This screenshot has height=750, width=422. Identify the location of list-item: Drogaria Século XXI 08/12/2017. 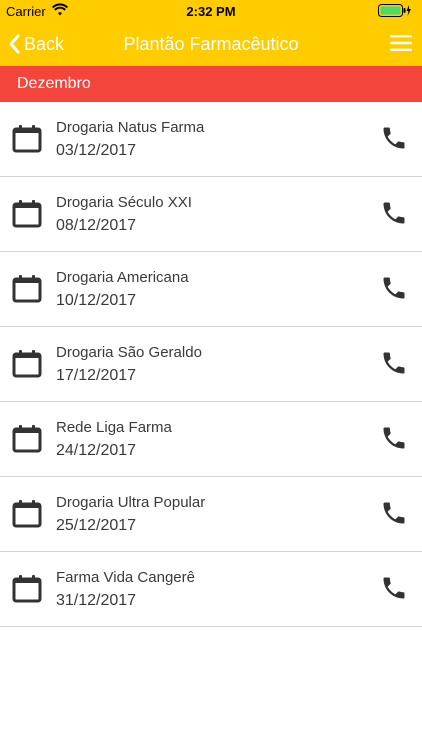
(211, 214).